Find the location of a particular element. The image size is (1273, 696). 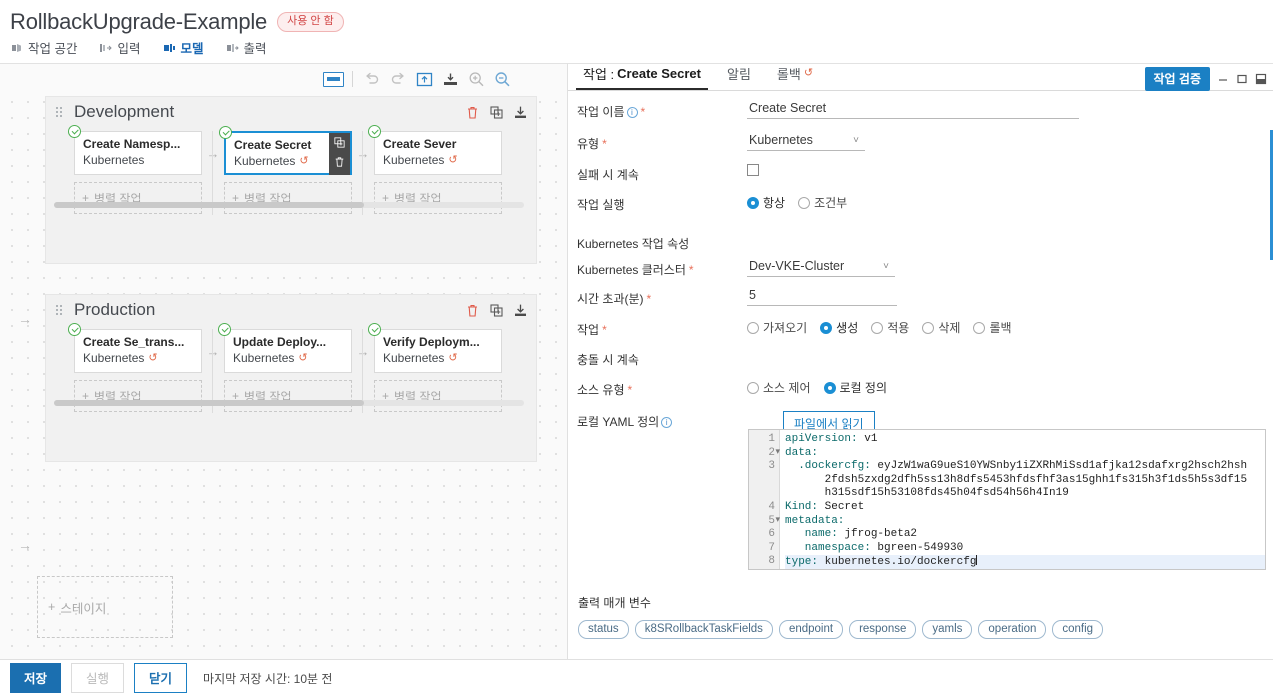

maximize-icon is located at coordinates (1242, 79).